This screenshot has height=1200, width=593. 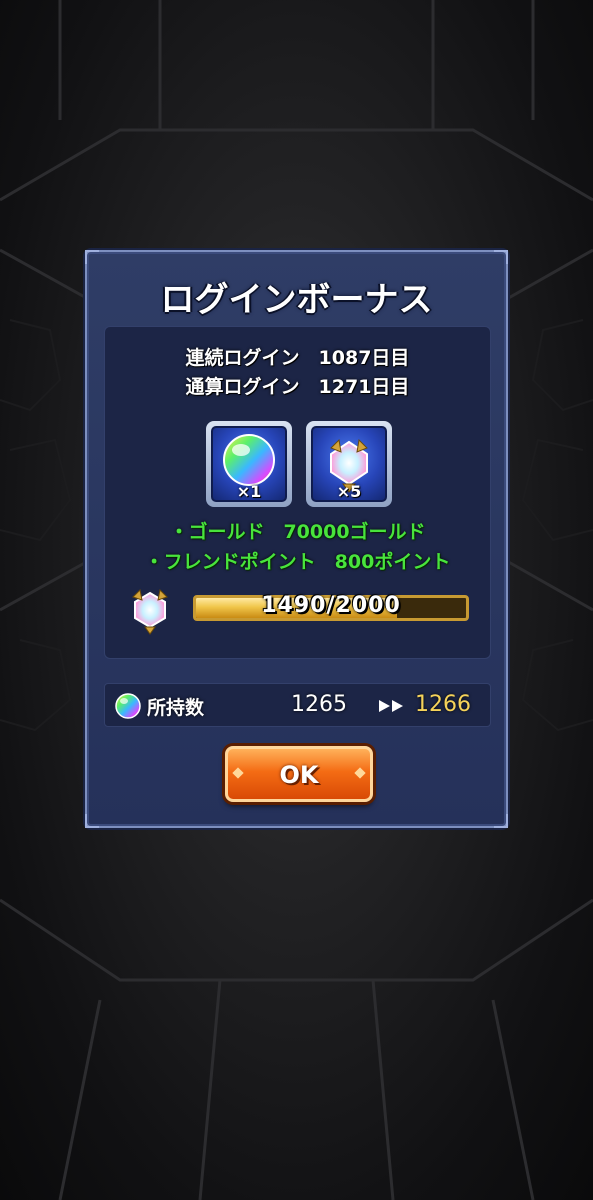 I want to click on ok-button-label: OK, so click(x=299, y=775).